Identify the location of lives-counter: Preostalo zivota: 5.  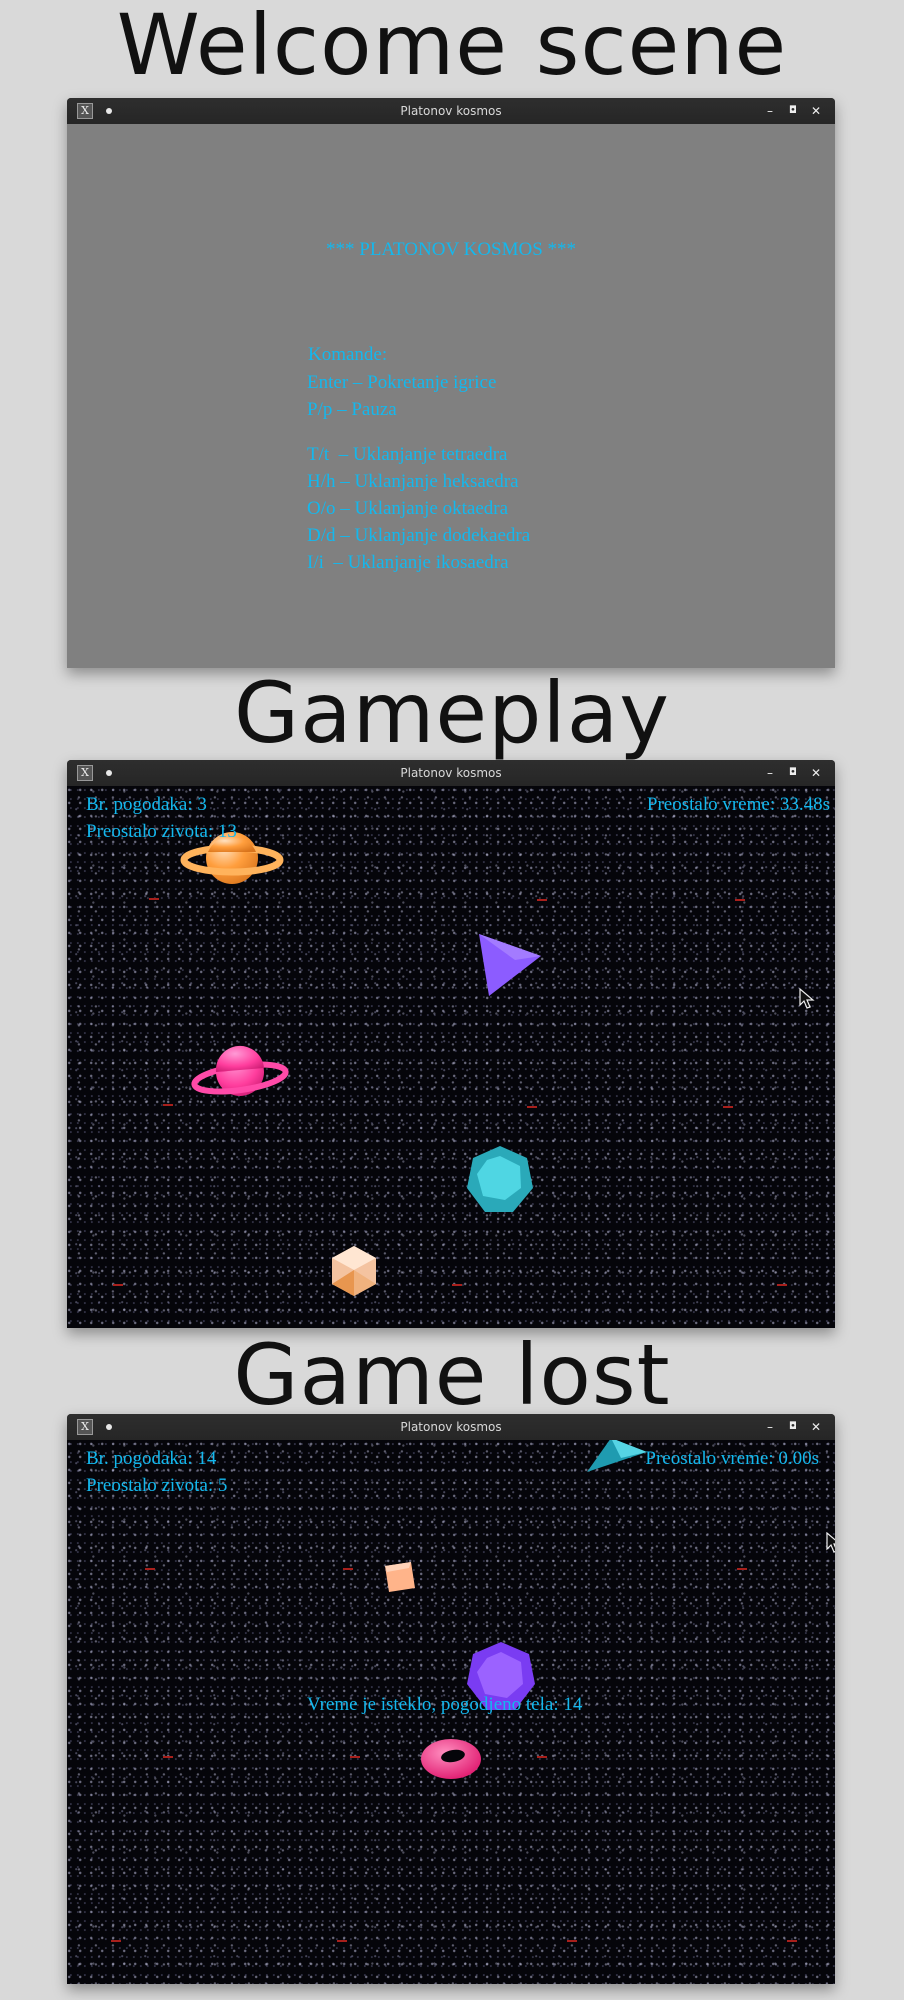
(157, 1485).